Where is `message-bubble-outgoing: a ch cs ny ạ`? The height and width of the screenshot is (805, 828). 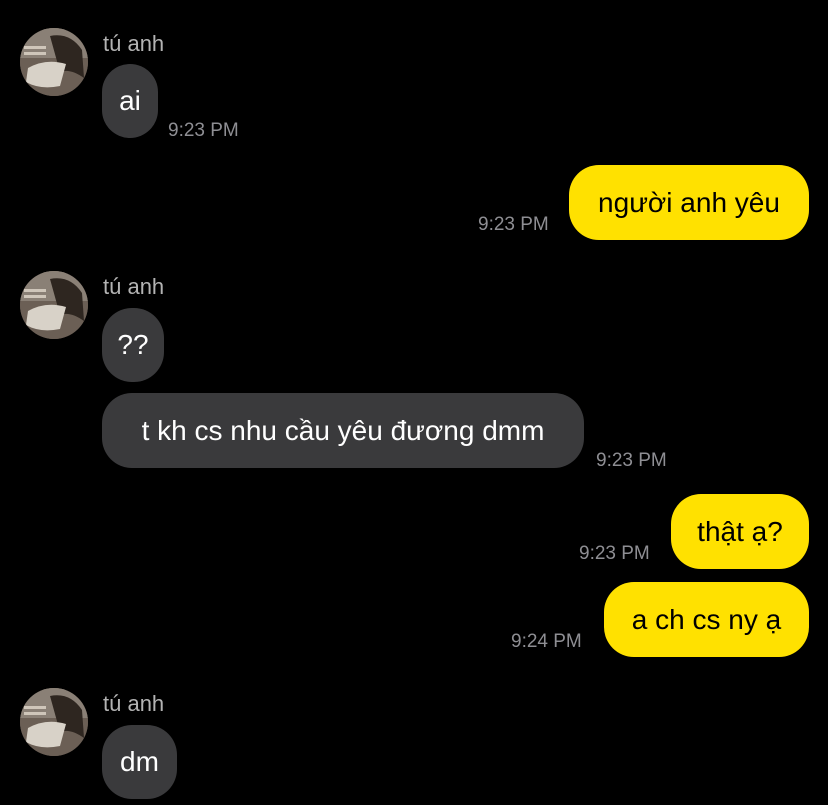
message-bubble-outgoing: a ch cs ny ạ is located at coordinates (706, 619).